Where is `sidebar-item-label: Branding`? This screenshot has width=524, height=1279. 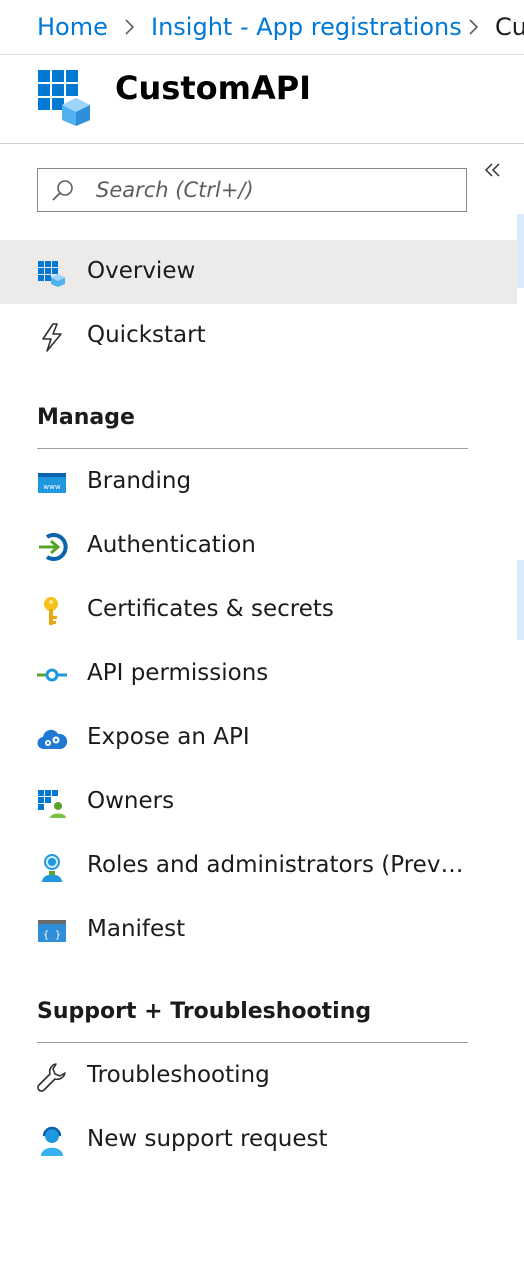 sidebar-item-label: Branding is located at coordinates (139, 481).